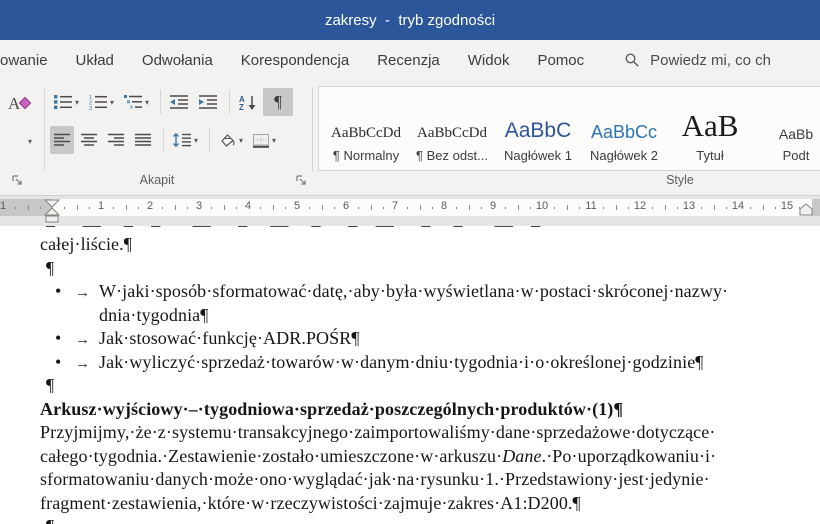 The width and height of the screenshot is (820, 524). I want to click on font-dialog-launcher, so click(17, 180).